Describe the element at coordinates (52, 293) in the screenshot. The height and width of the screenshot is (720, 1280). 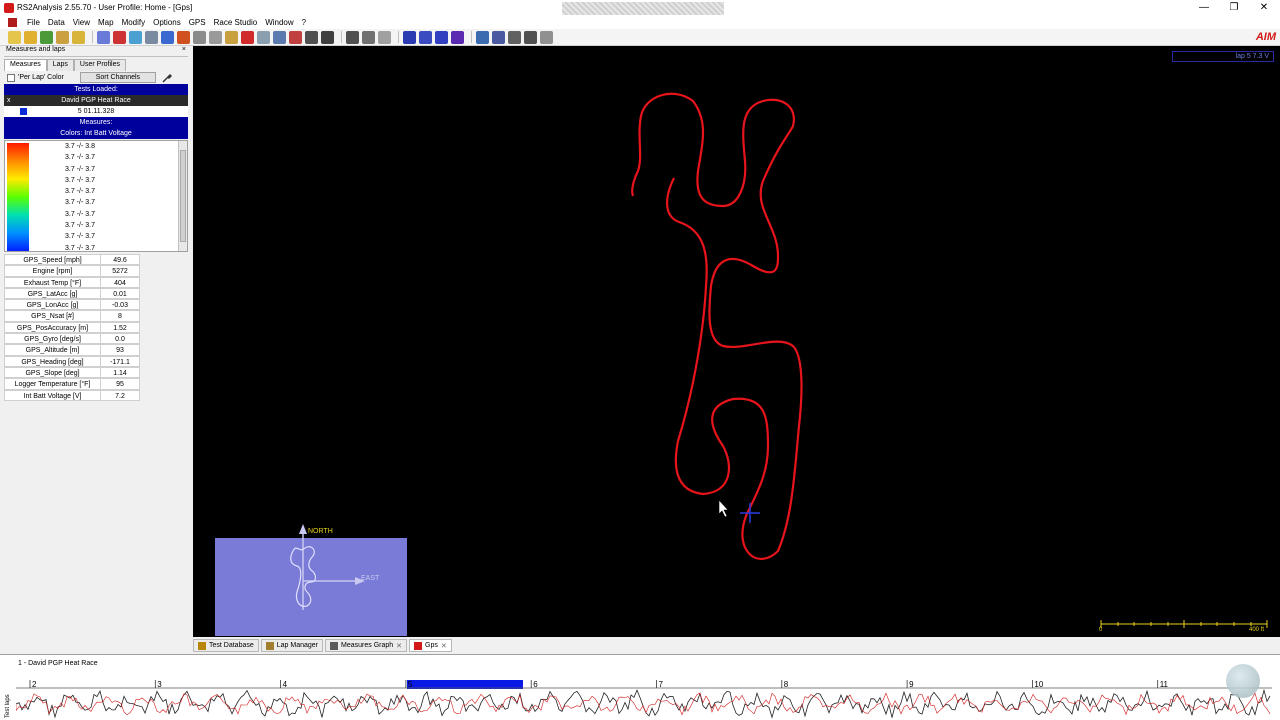
I see `measure-name: GPS_LatAcc [g]` at that location.